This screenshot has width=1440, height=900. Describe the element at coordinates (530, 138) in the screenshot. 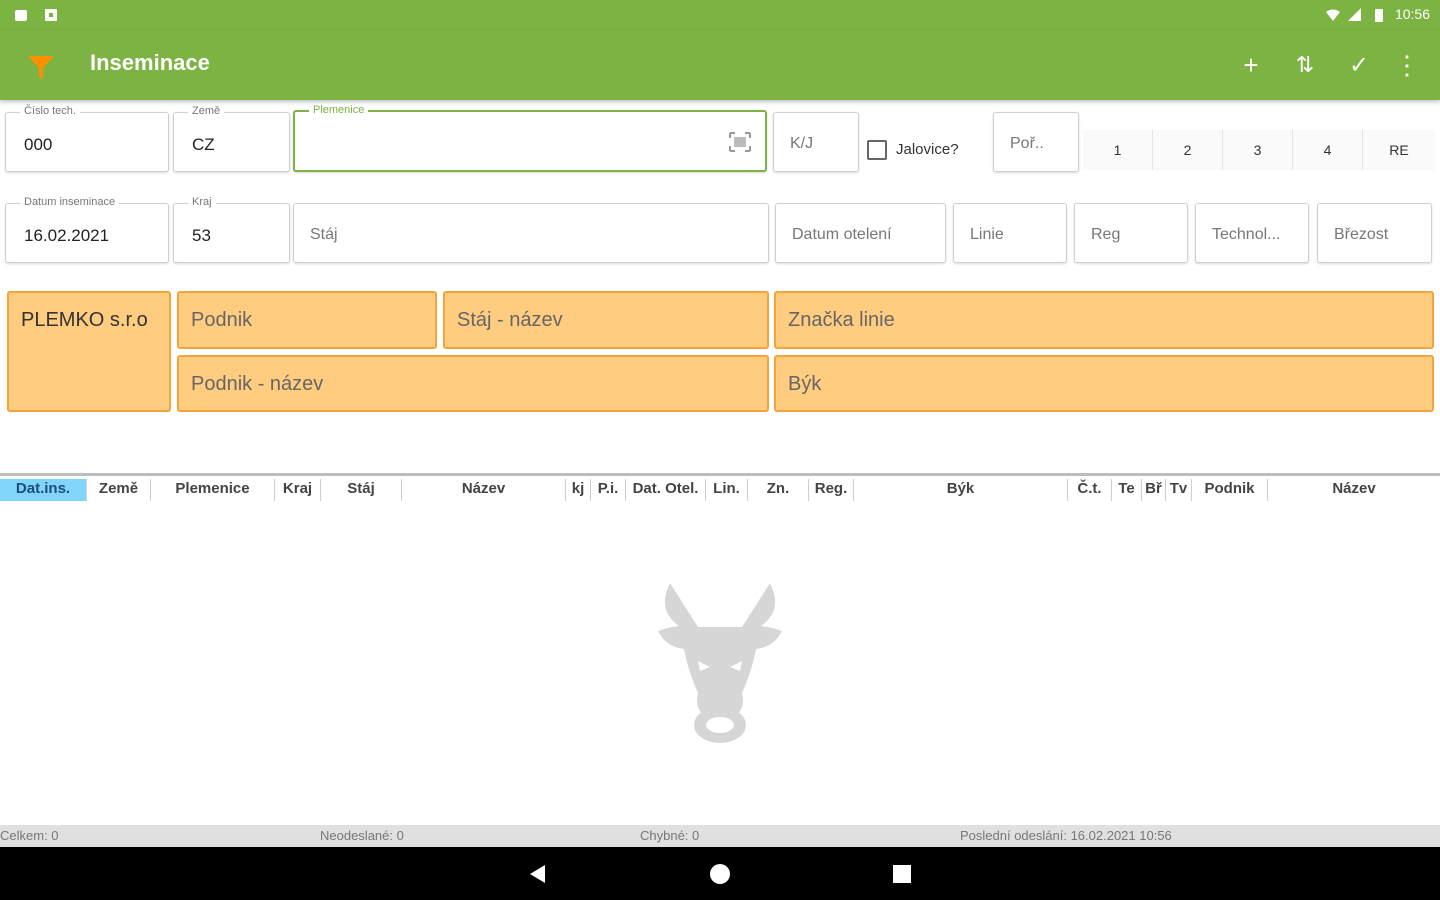

I see `plemenice-field: Plemenice` at that location.